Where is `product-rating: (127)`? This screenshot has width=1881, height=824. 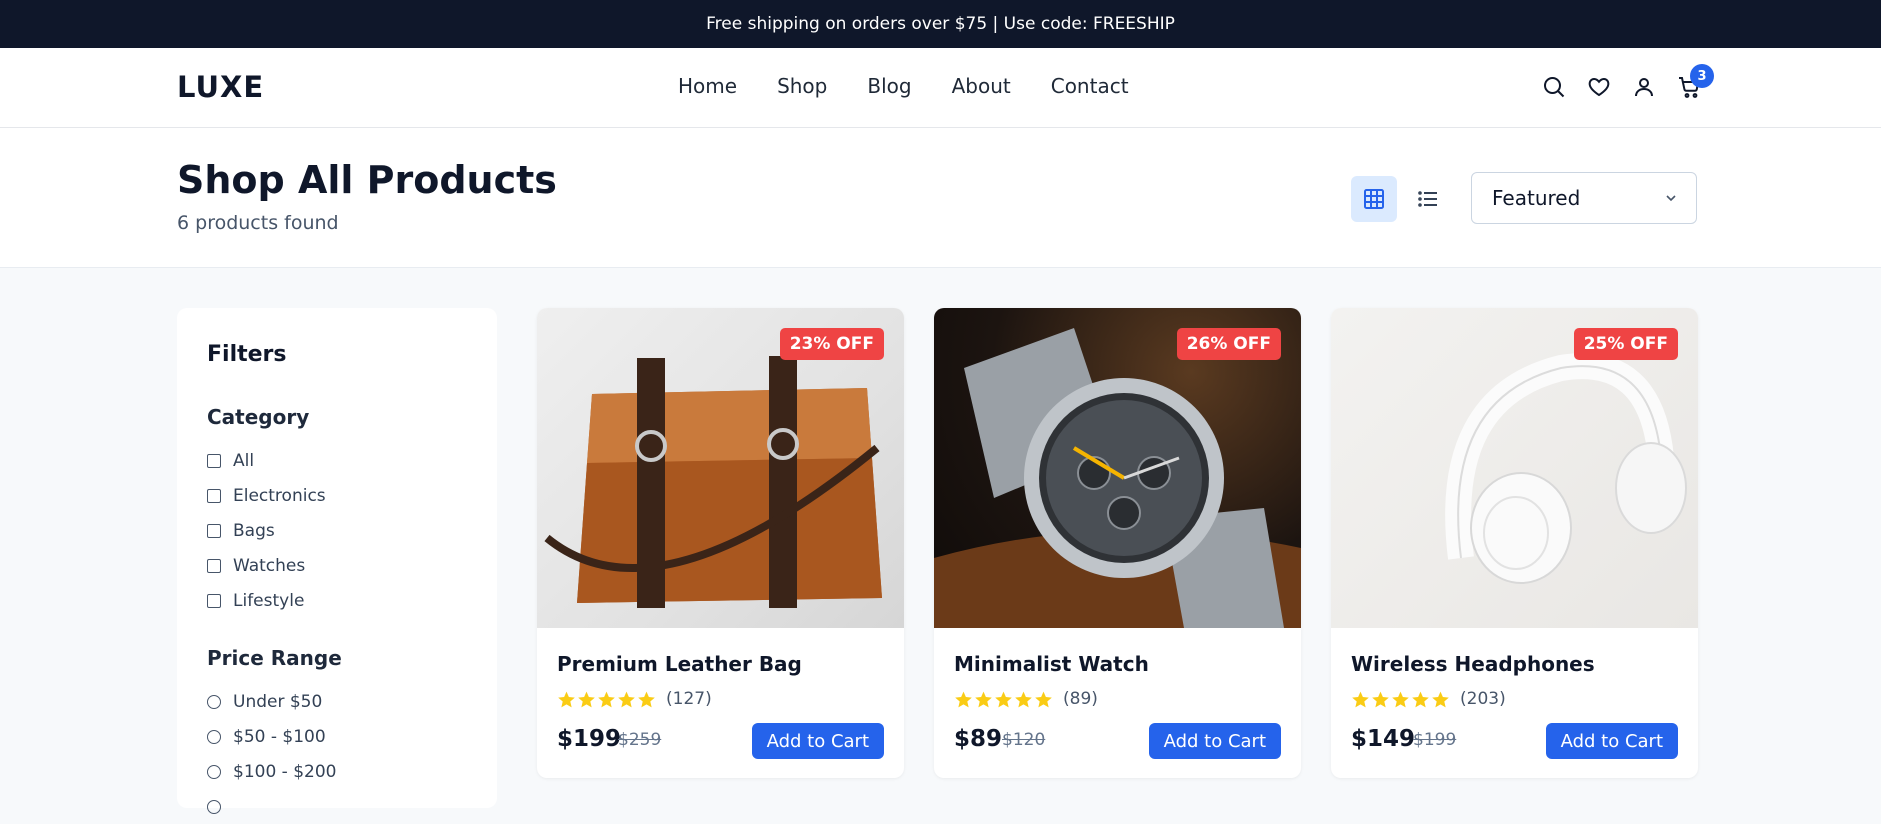
product-rating: (127) is located at coordinates (634, 699).